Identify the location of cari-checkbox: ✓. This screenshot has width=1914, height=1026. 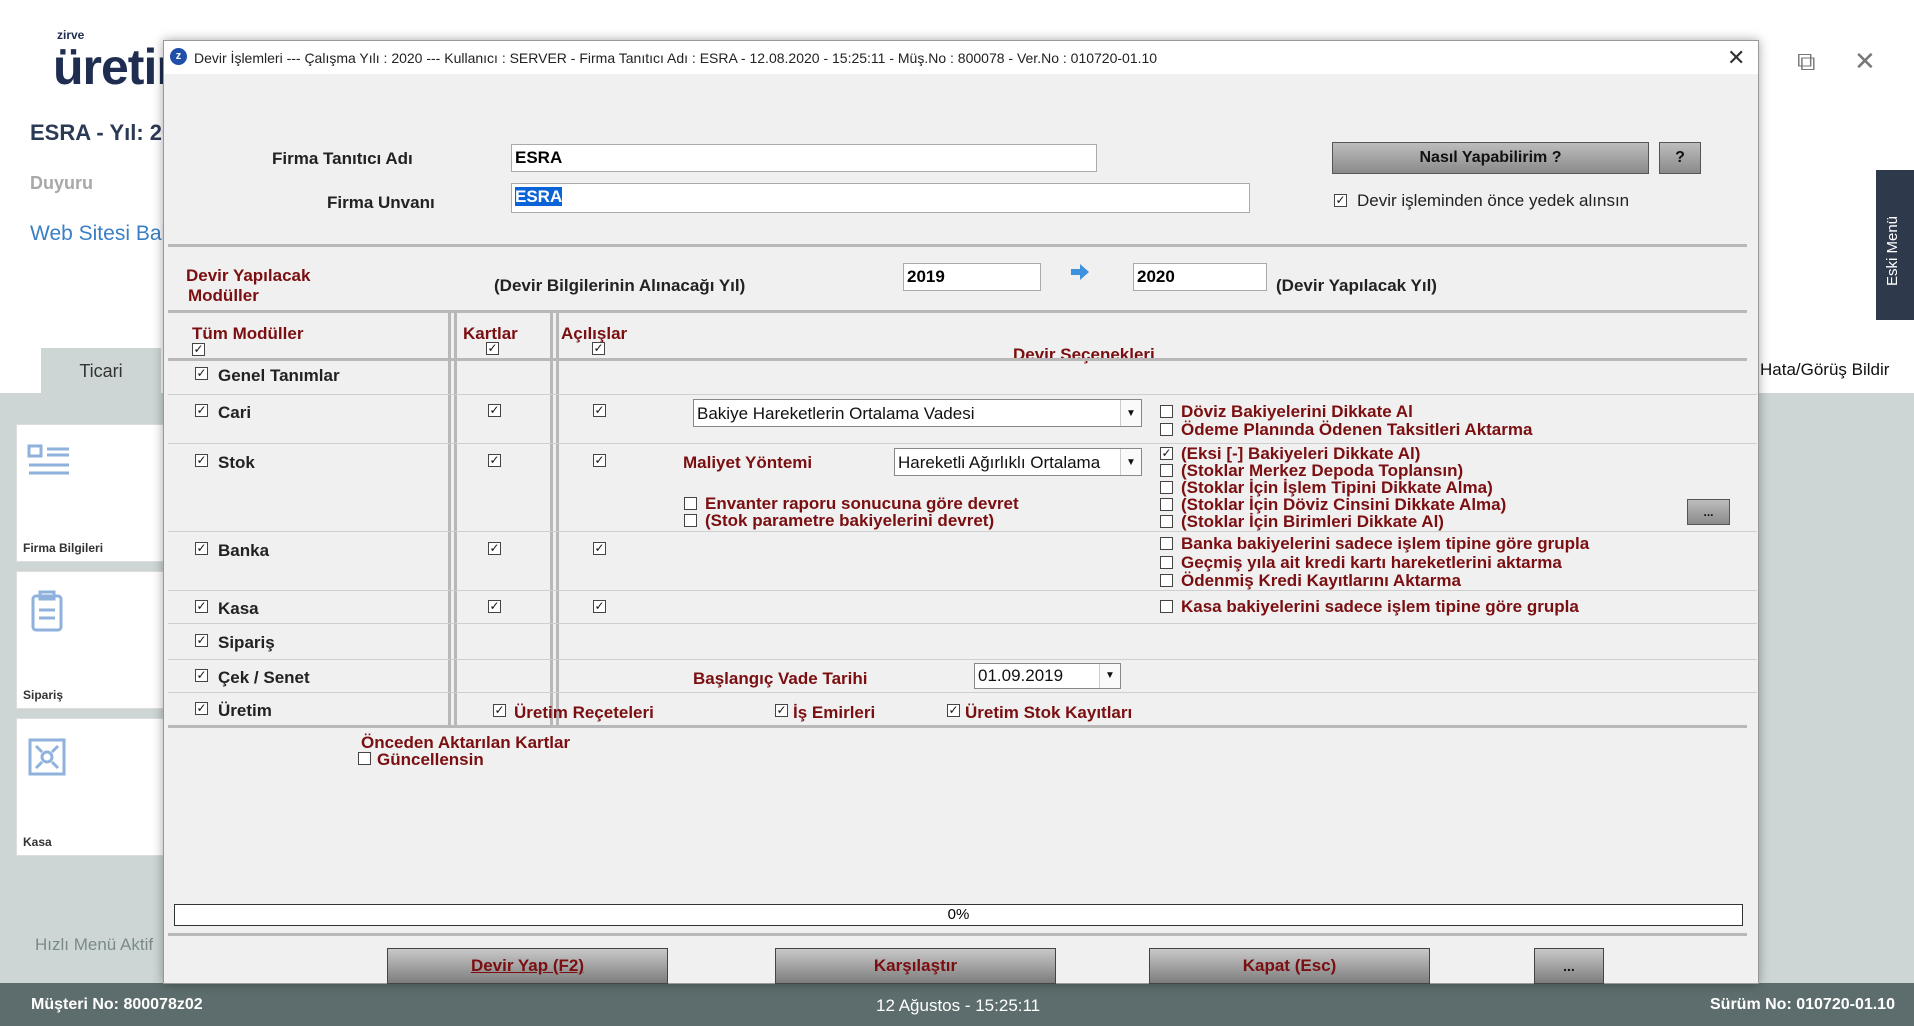
(201, 410).